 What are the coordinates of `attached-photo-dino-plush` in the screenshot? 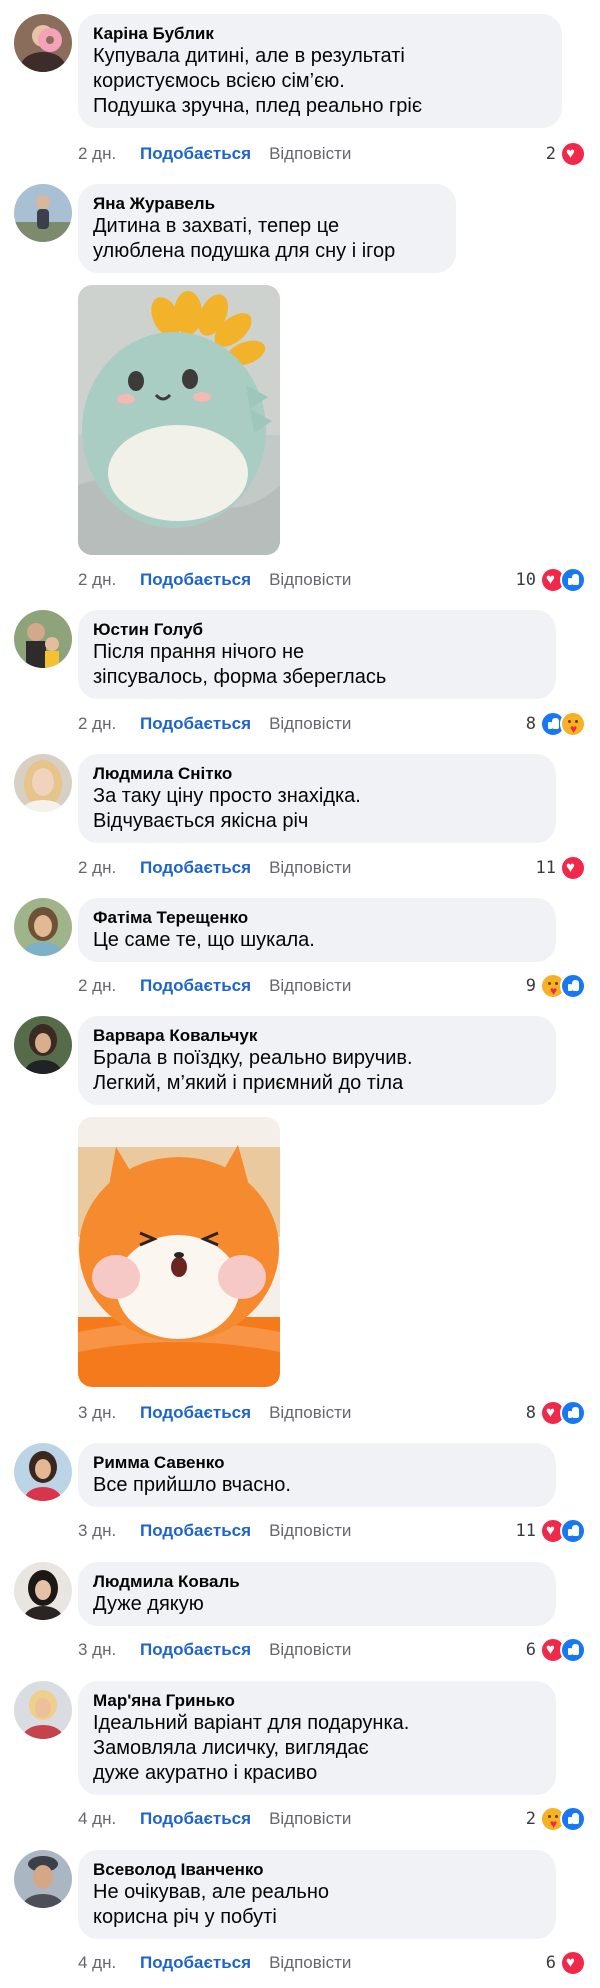 It's located at (179, 420).